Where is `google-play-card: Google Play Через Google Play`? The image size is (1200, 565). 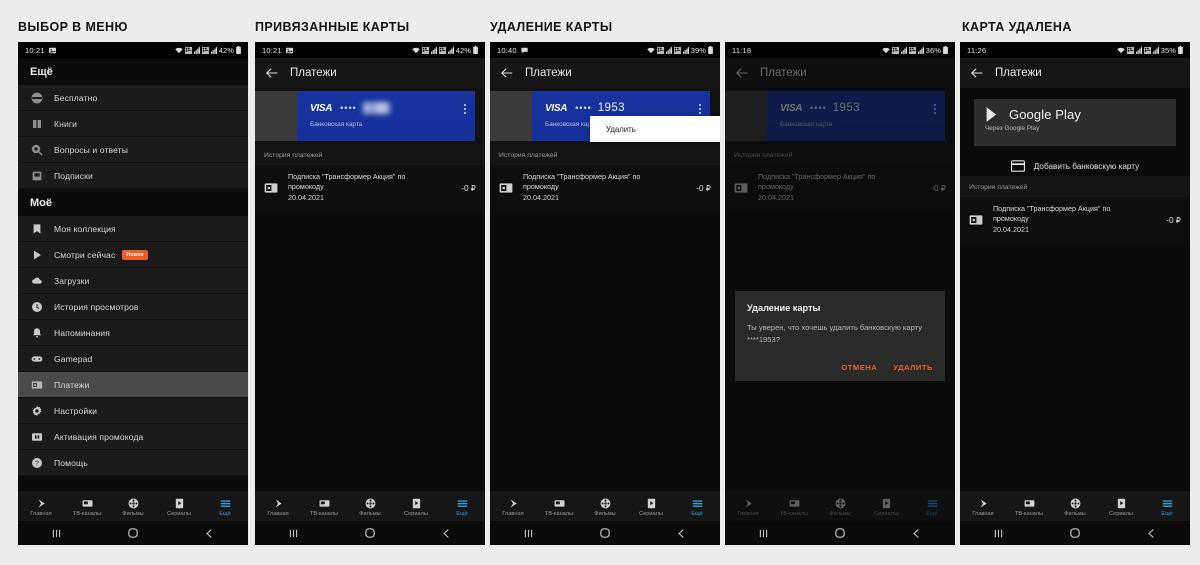 google-play-card: Google Play Через Google Play is located at coordinates (1075, 122).